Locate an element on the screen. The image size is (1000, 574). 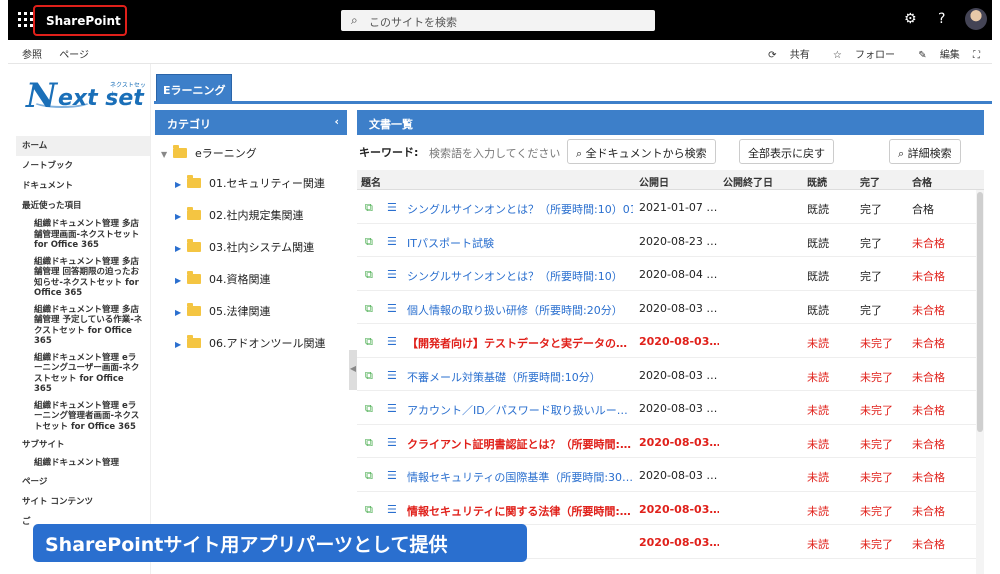
nav-item-notebook: ノートブック is located at coordinates (83, 166).